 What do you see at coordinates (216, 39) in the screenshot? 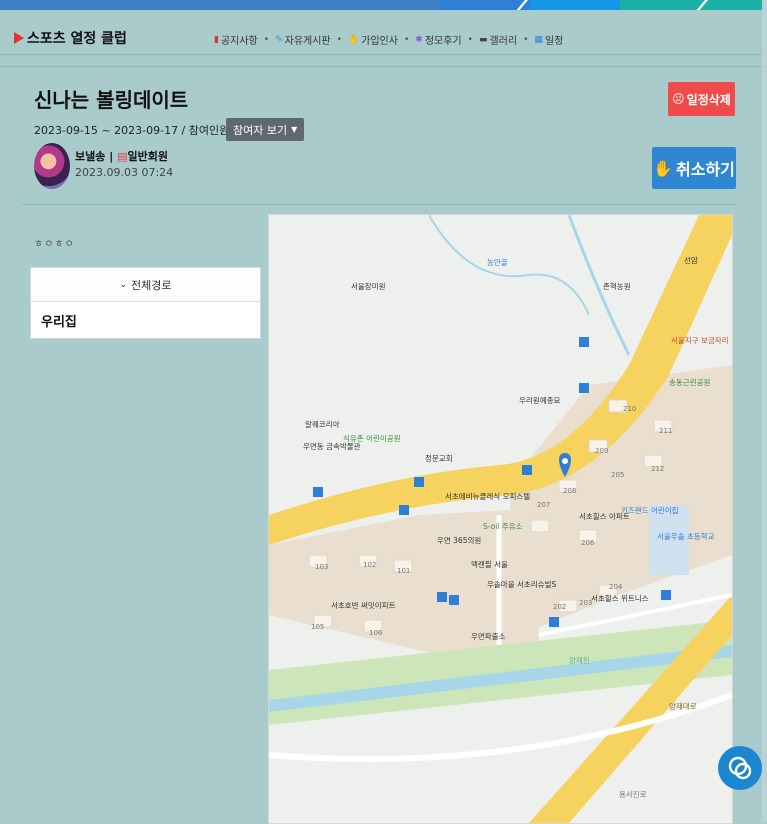
I see `notice-icon: ▮` at bounding box center [216, 39].